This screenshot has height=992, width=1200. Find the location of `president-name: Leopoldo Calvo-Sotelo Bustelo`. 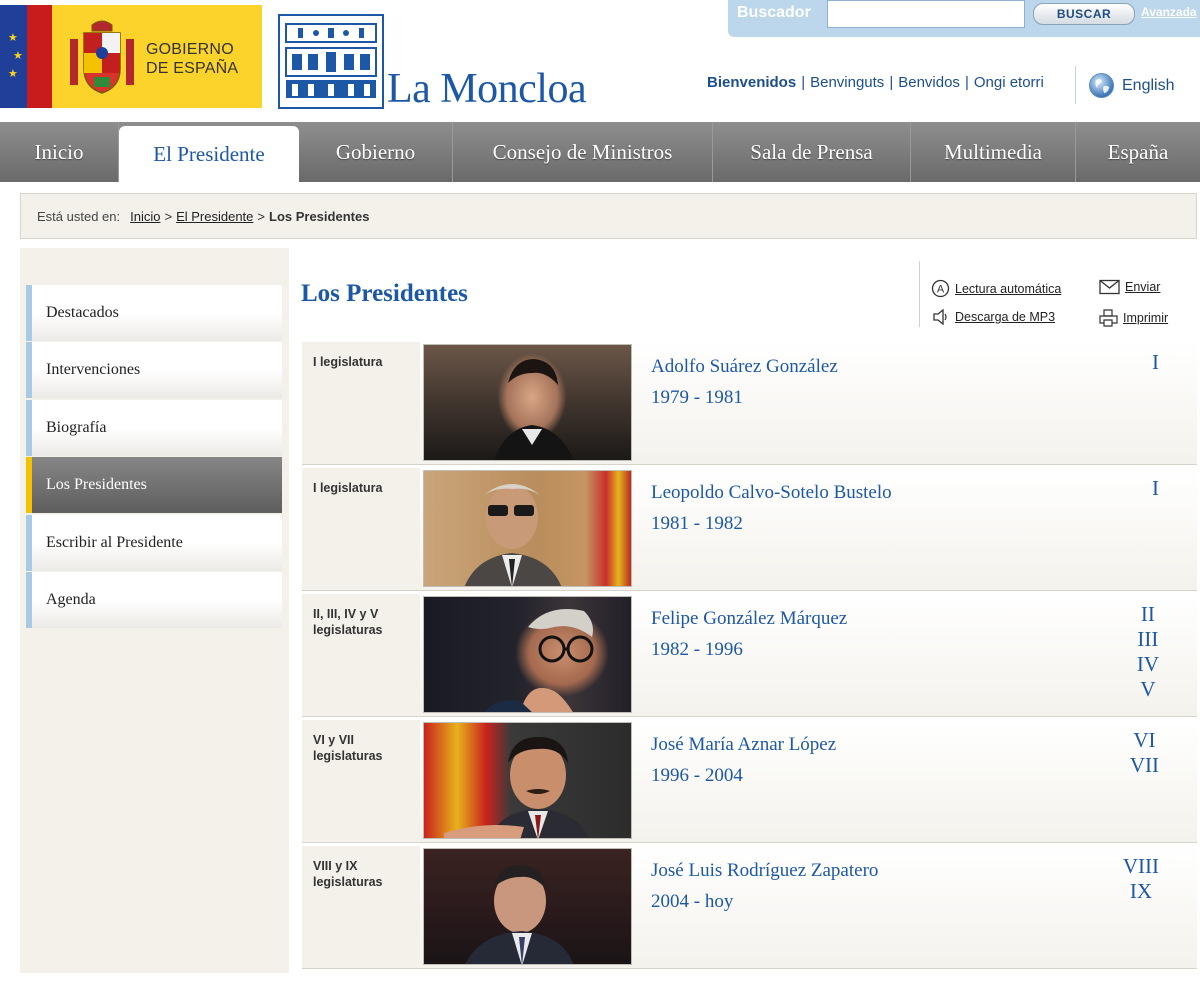

president-name: Leopoldo Calvo-Sotelo Bustelo is located at coordinates (771, 493).